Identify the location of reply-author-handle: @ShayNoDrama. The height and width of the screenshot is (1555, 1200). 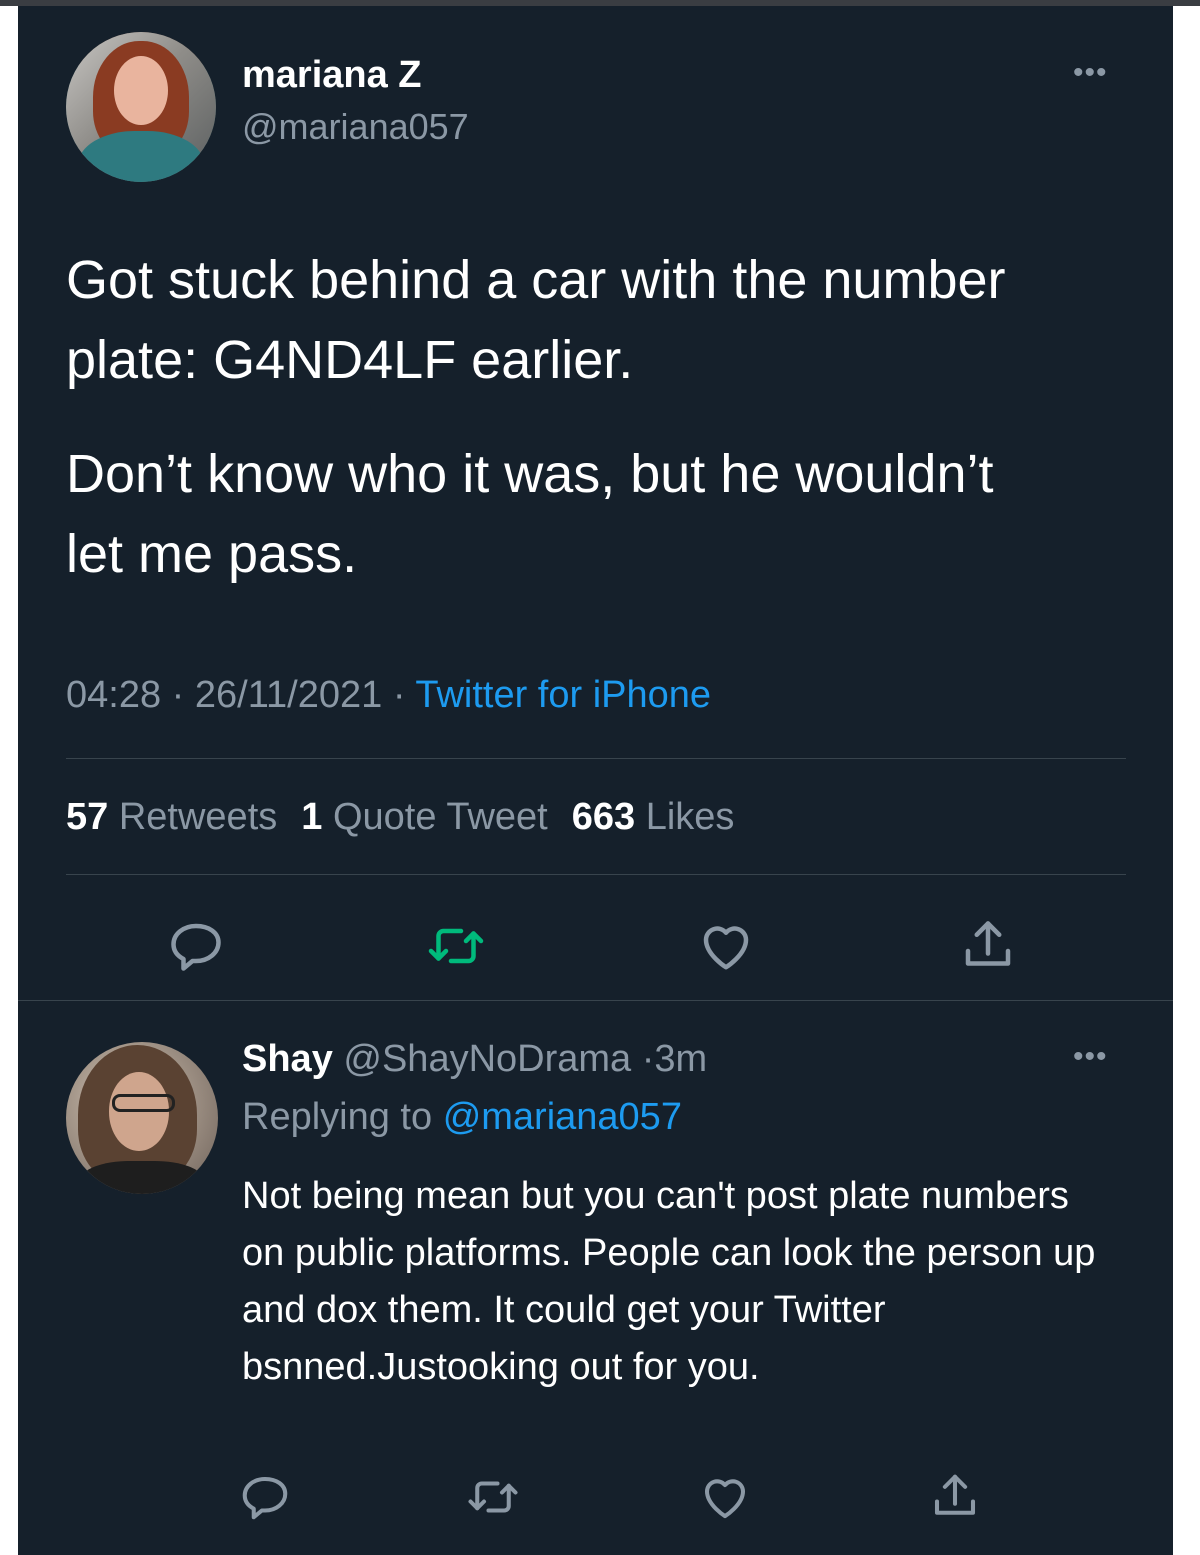
(487, 1059).